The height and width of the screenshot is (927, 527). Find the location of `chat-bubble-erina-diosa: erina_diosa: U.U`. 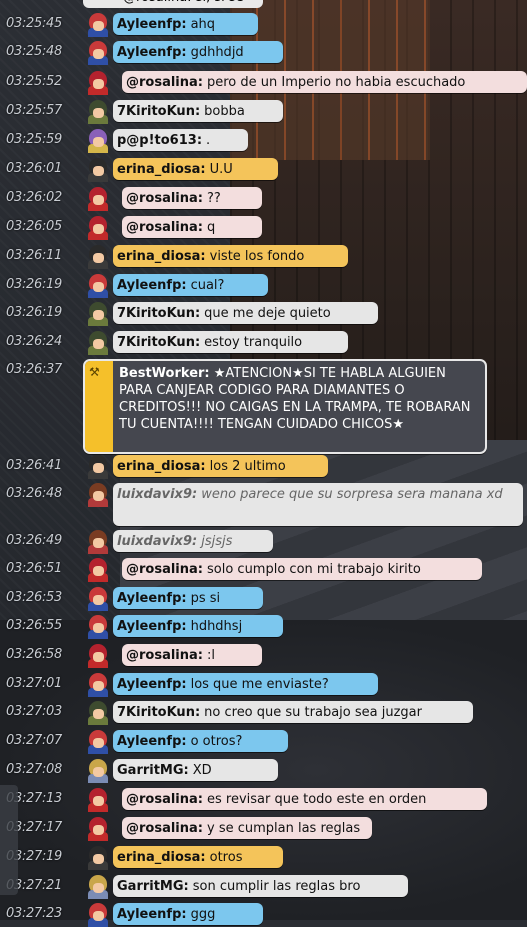

chat-bubble-erina-diosa: erina_diosa: U.U is located at coordinates (195, 169).